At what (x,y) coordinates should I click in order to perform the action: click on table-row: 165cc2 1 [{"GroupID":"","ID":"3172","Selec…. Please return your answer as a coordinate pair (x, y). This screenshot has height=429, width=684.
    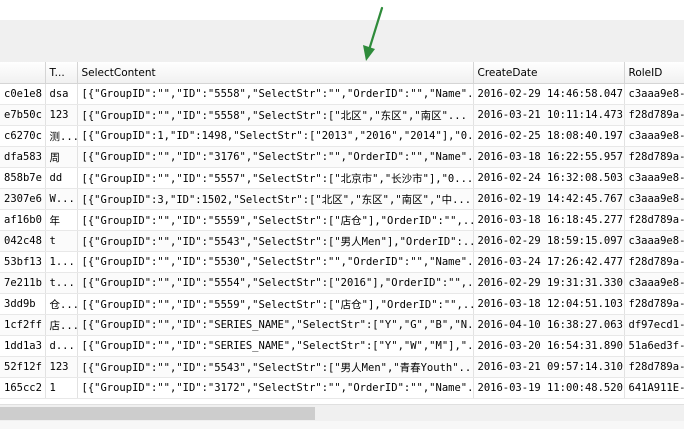
    Looking at the image, I should click on (342, 388).